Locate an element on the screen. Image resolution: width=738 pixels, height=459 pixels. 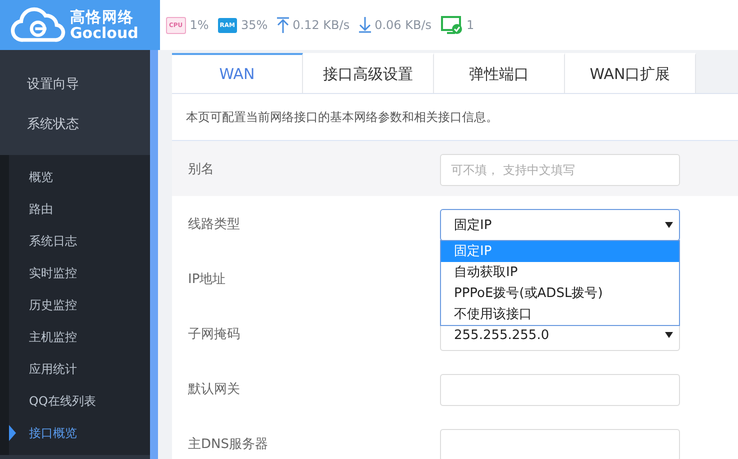
sidebar-item: 实时监控 is located at coordinates (79, 273).